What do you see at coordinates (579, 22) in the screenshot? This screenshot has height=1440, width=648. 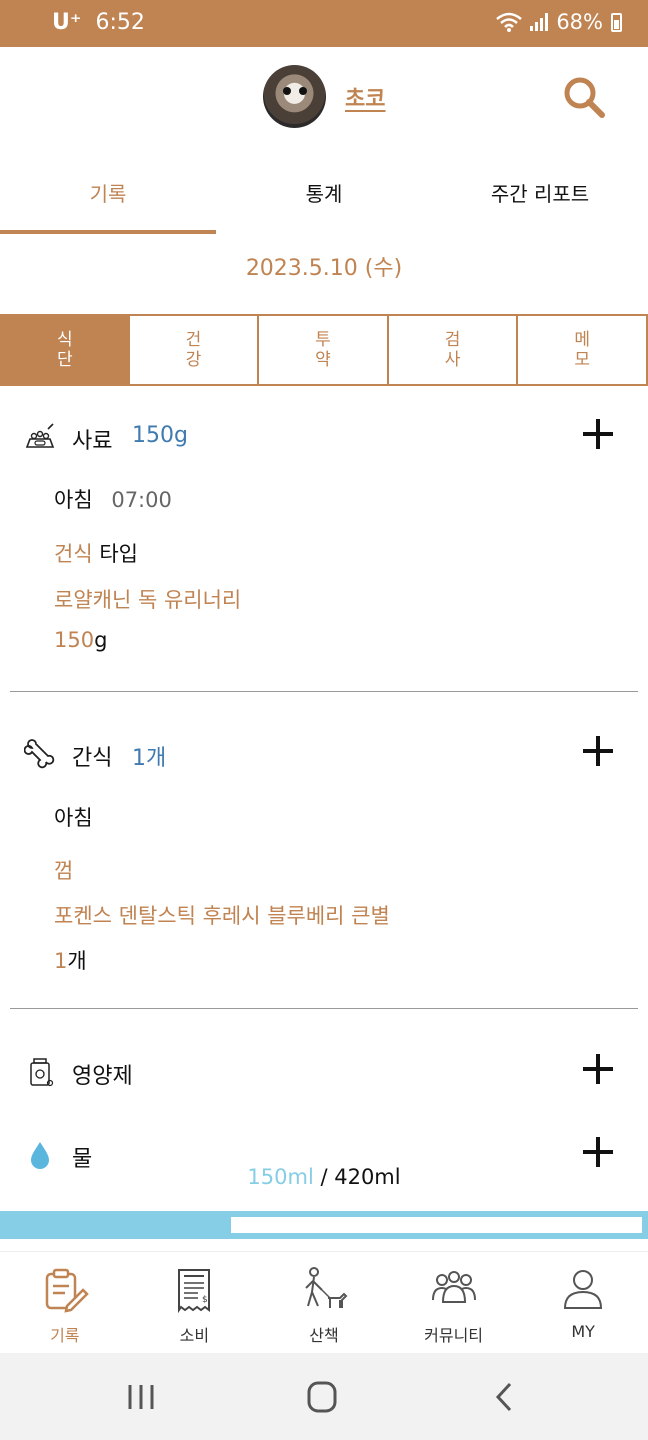 I see `battery-percent: 68%` at bounding box center [579, 22].